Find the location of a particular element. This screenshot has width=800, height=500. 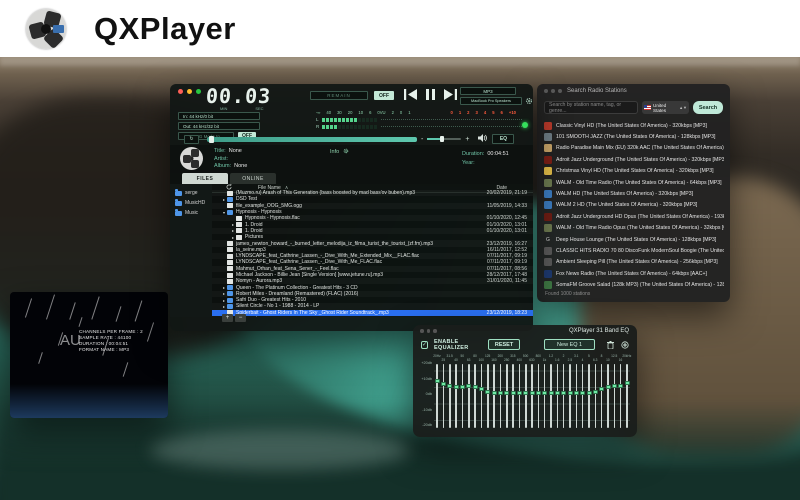

country-select: United States ▲▼ is located at coordinates (665, 107).